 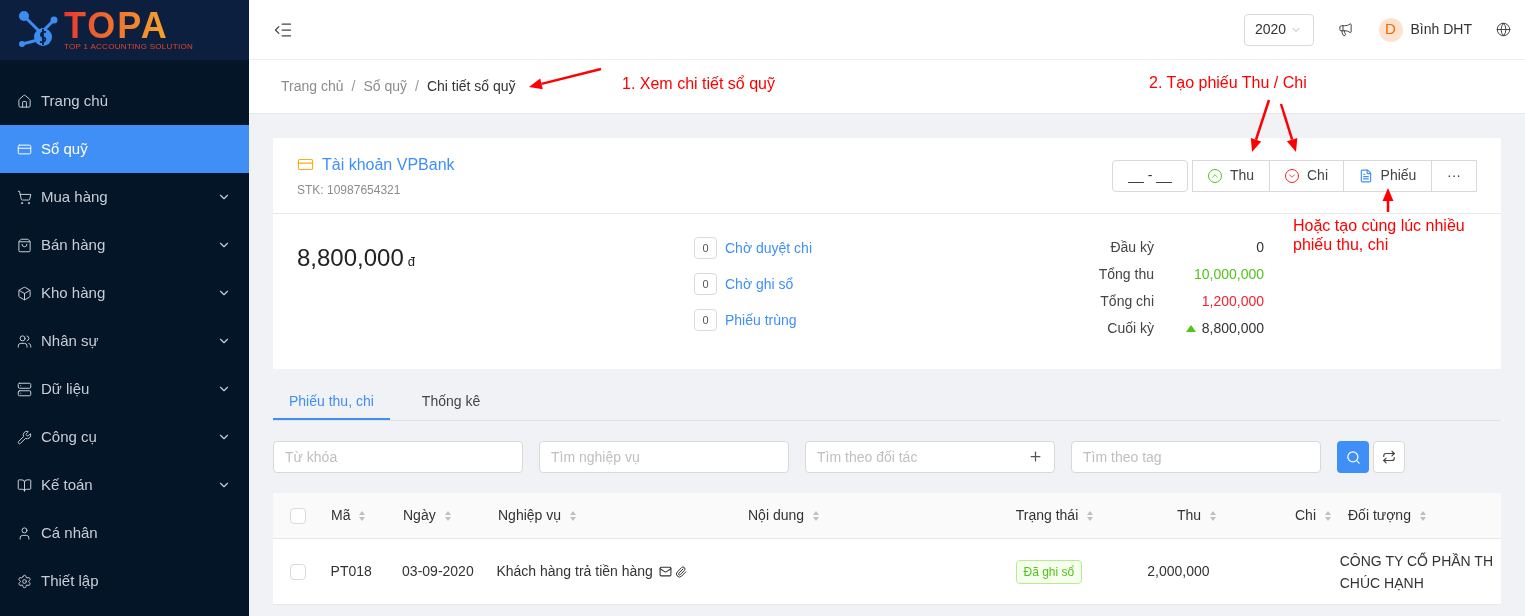 What do you see at coordinates (530, 515) in the screenshot?
I see `column-header: Nghiệp vụ` at bounding box center [530, 515].